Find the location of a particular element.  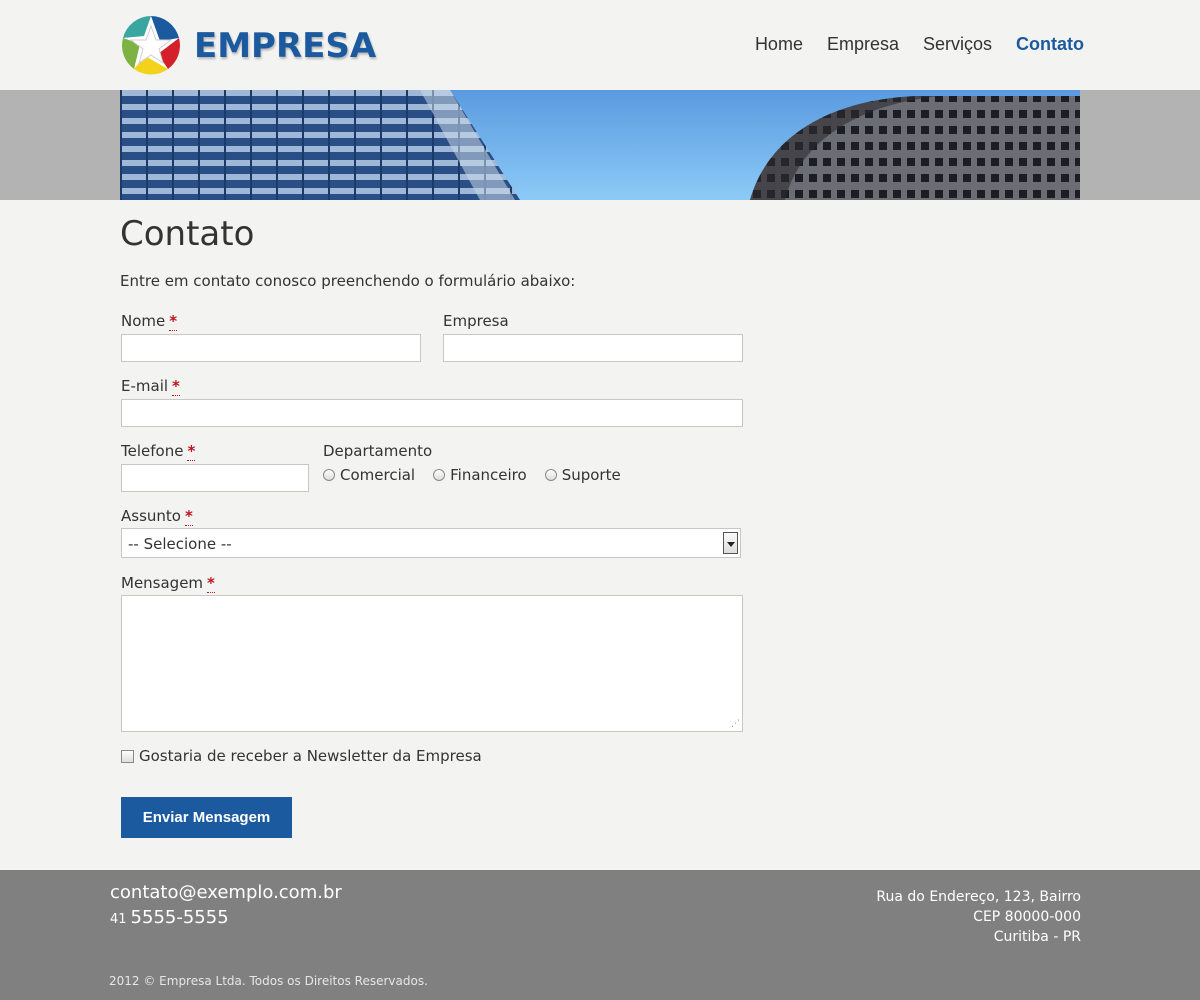

nav-item-home: Home is located at coordinates (779, 44).